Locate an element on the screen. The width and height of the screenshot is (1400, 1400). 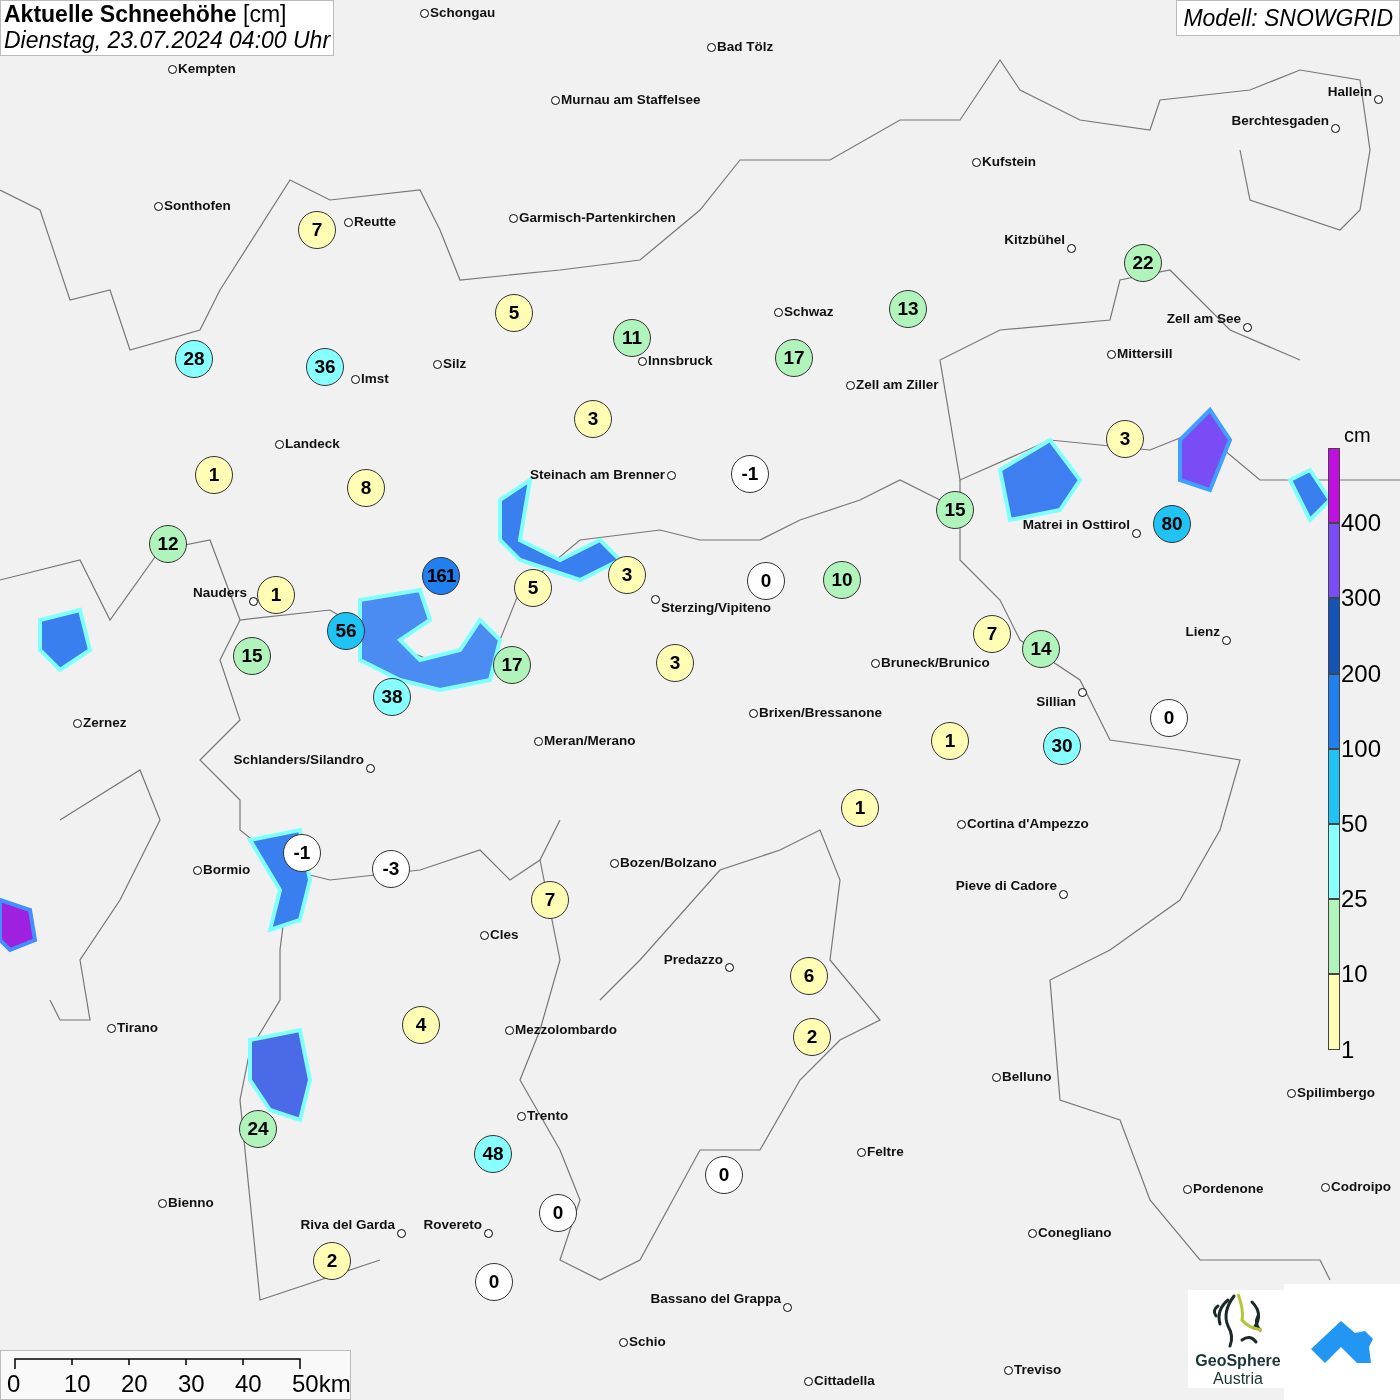
snow-depth-marker: 8 is located at coordinates (366, 488).